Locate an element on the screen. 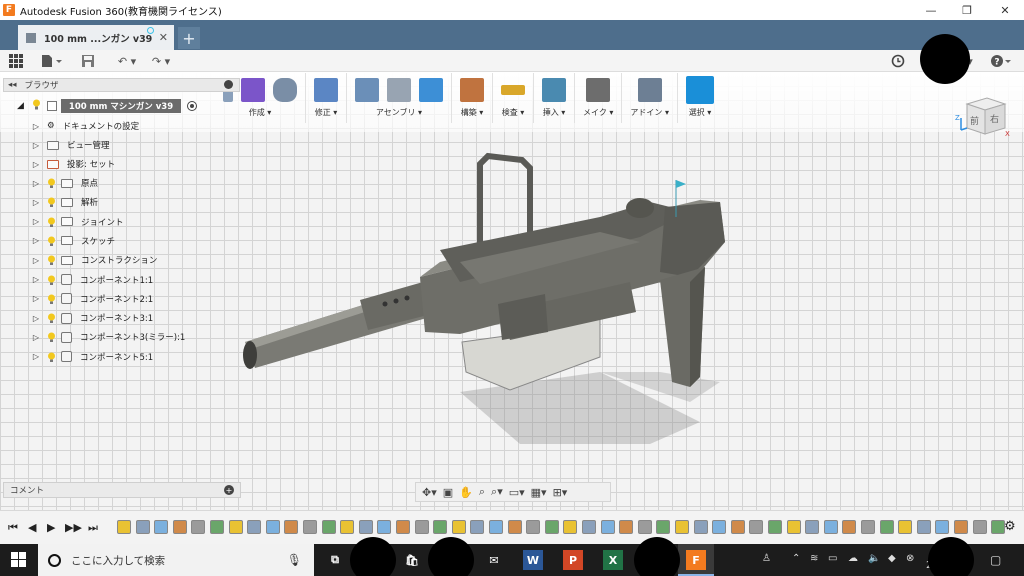 The image size is (1024, 576). onedrive-icon: ☁ is located at coordinates (853, 558).